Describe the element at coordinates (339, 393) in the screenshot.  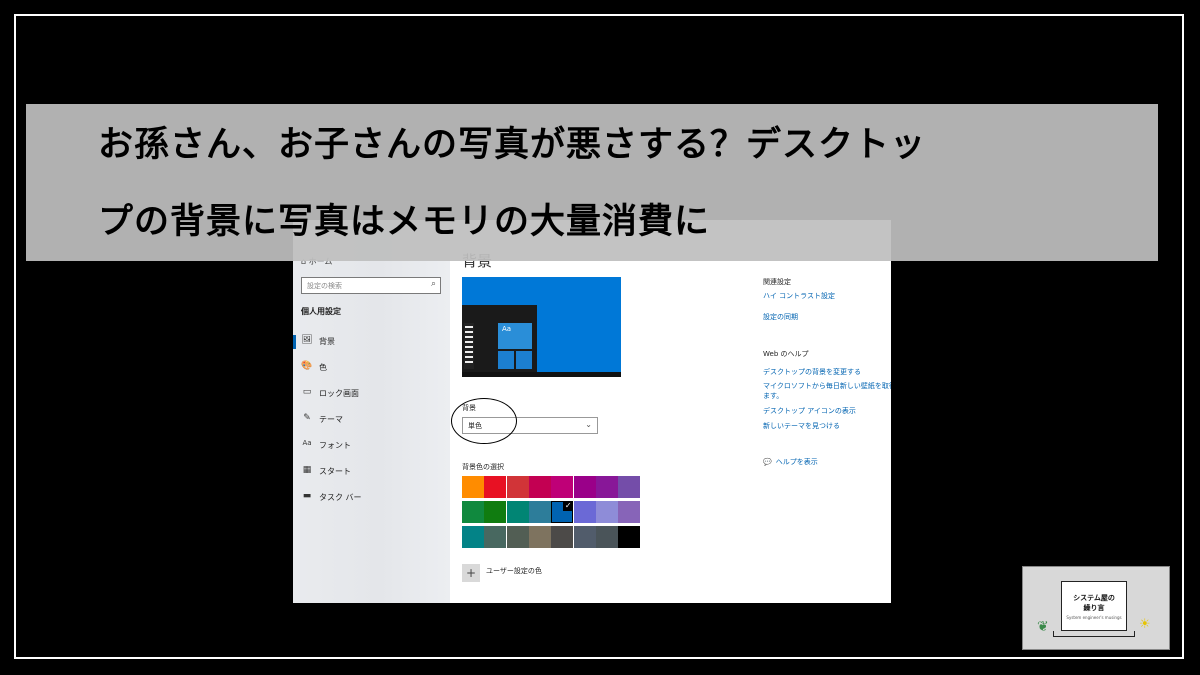
I see `sidebar-item-label: ロック画面` at that location.